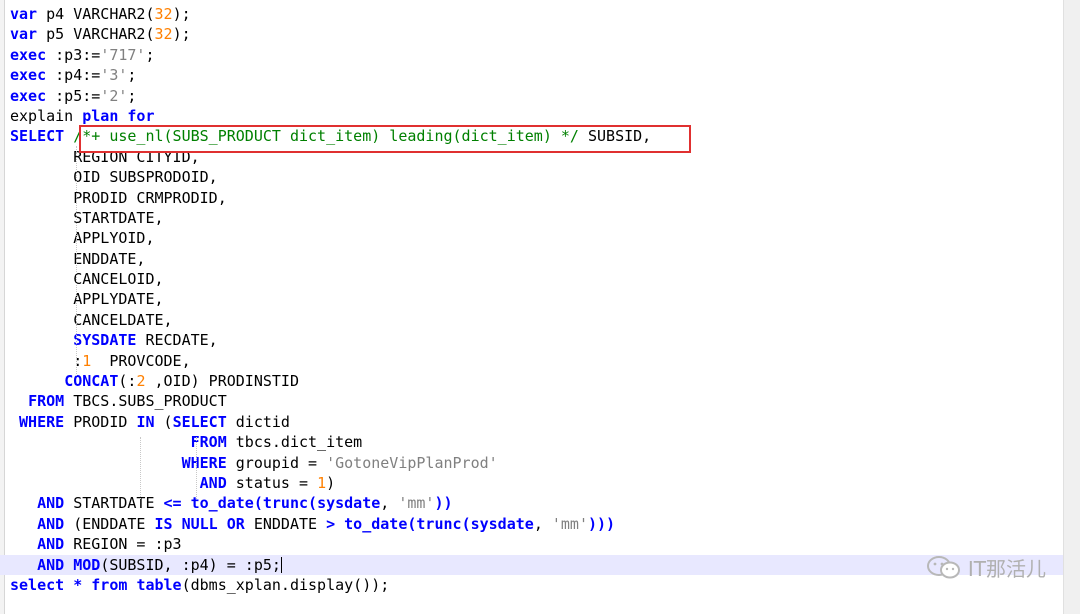 The width and height of the screenshot is (1080, 614). I want to click on code-line: STARTDATE,, so click(537, 218).